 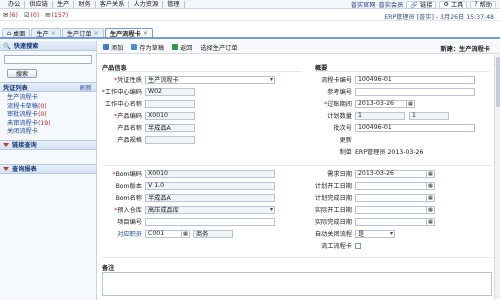 What do you see at coordinates (299, 47) in the screenshot?
I see `toolbar: 添加 存为草稿 返回 选择生产订单 新建：生产流程卡` at bounding box center [299, 47].